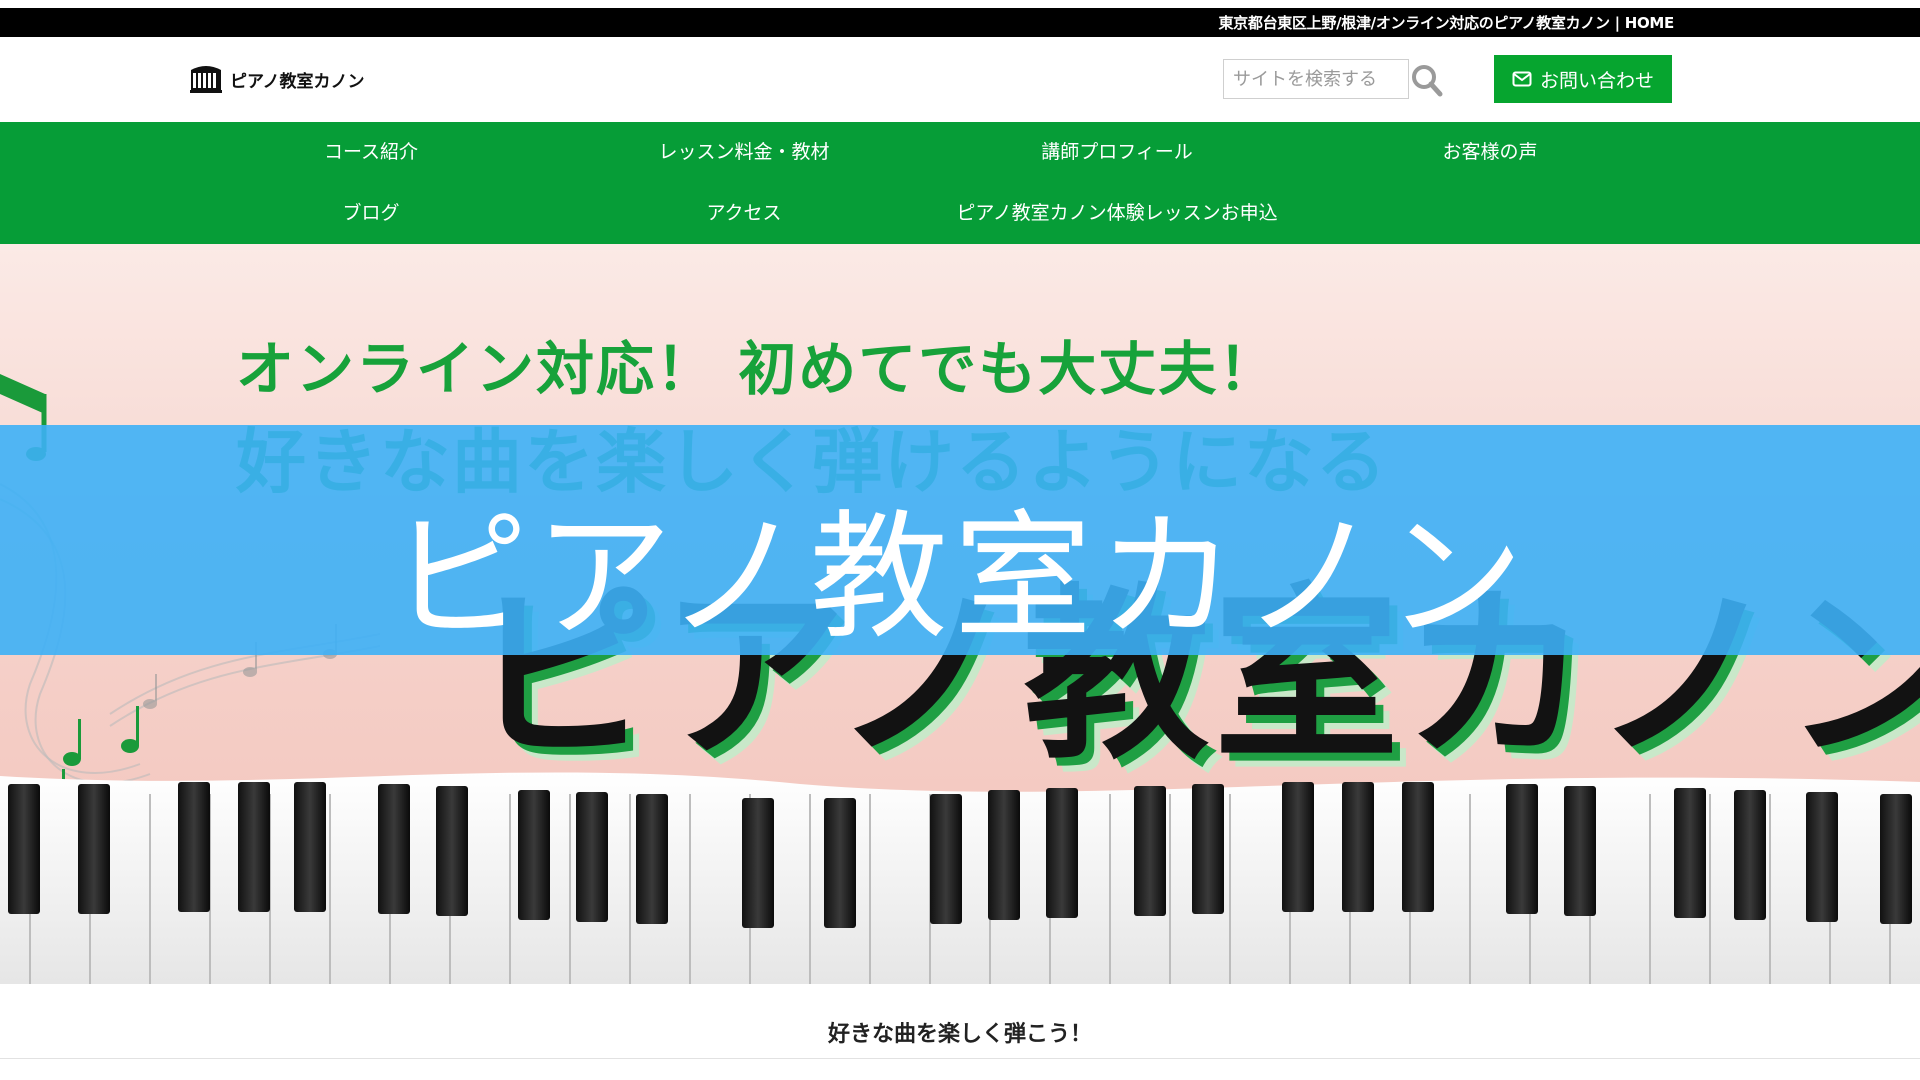 This screenshot has height=1080, width=1920. Describe the element at coordinates (1116, 211) in the screenshot. I see `nav-item-trial-lesson: ピアノ教室カノン体験レッスンお申込` at that location.